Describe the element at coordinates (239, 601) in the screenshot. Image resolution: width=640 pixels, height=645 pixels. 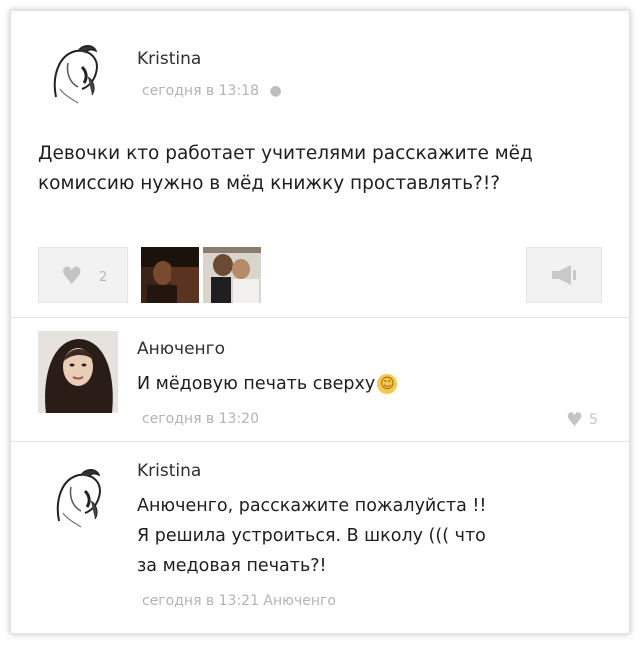
I see `comment-timestamp: сегодня в 13:21 Анюченго` at that location.